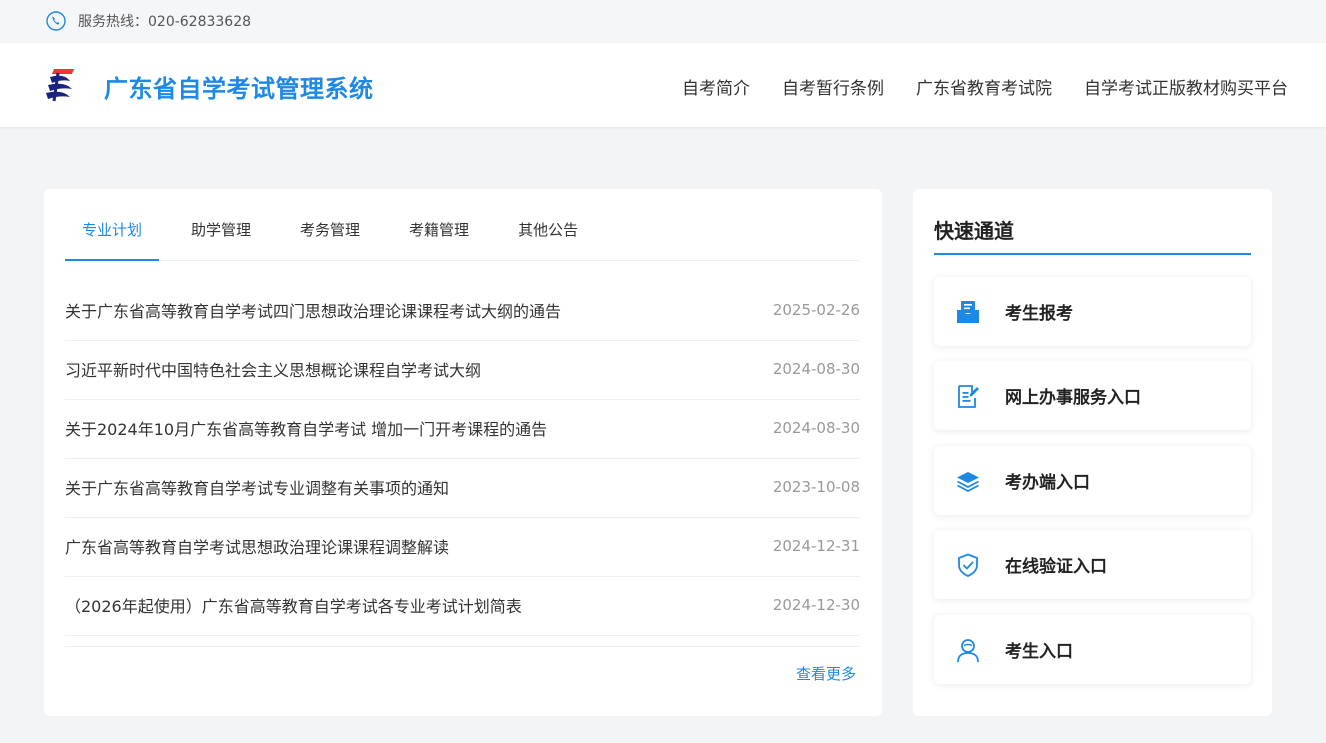  I want to click on nav-intro: 自考简介, so click(716, 86).